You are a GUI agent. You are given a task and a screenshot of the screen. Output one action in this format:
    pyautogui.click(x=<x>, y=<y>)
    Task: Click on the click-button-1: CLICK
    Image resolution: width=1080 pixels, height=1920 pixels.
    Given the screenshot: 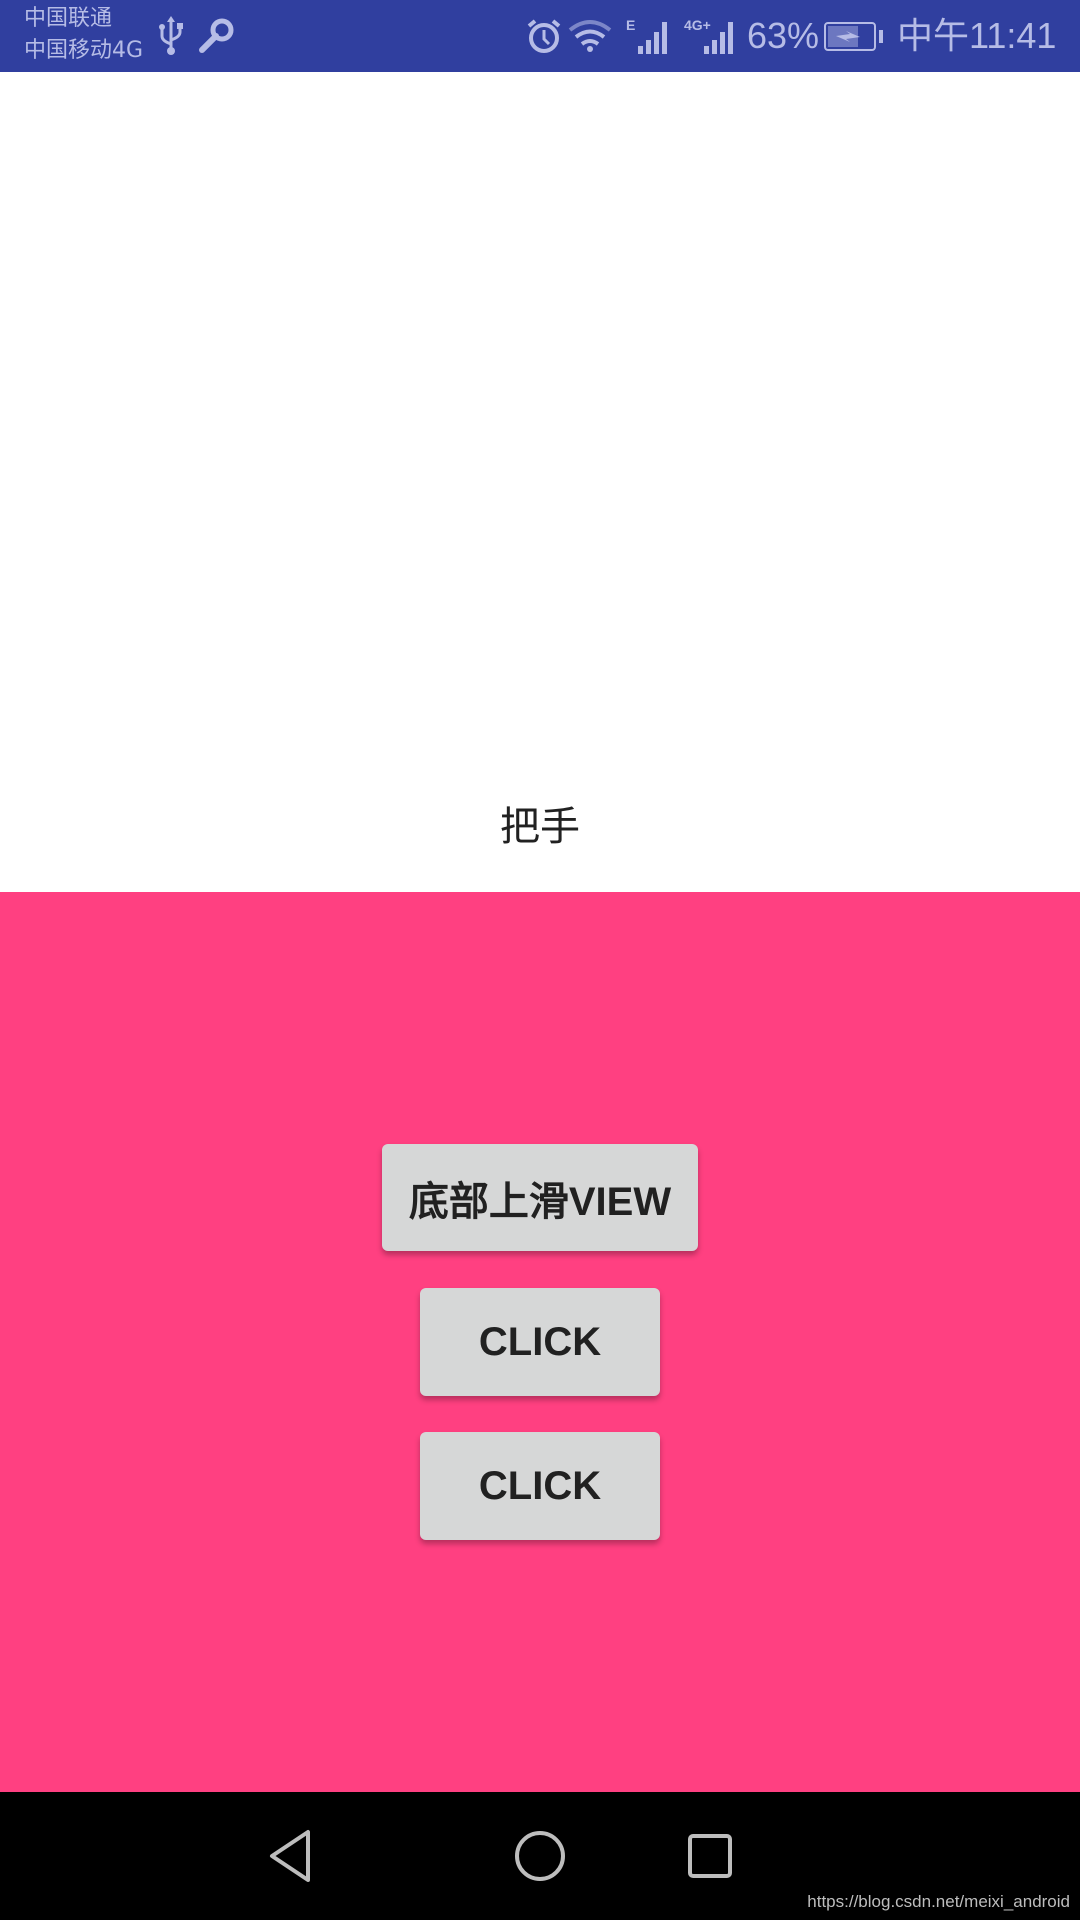 What is the action you would take?
    pyautogui.click(x=540, y=1342)
    